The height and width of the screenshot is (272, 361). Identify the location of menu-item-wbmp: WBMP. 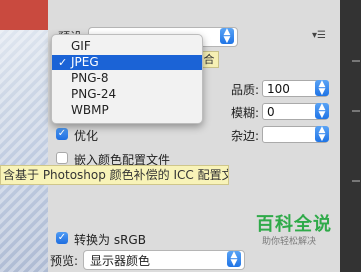
(127, 110).